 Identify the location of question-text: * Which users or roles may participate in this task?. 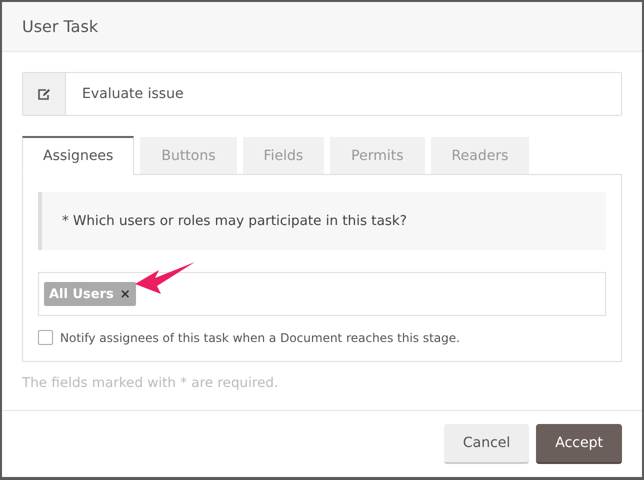
(234, 221).